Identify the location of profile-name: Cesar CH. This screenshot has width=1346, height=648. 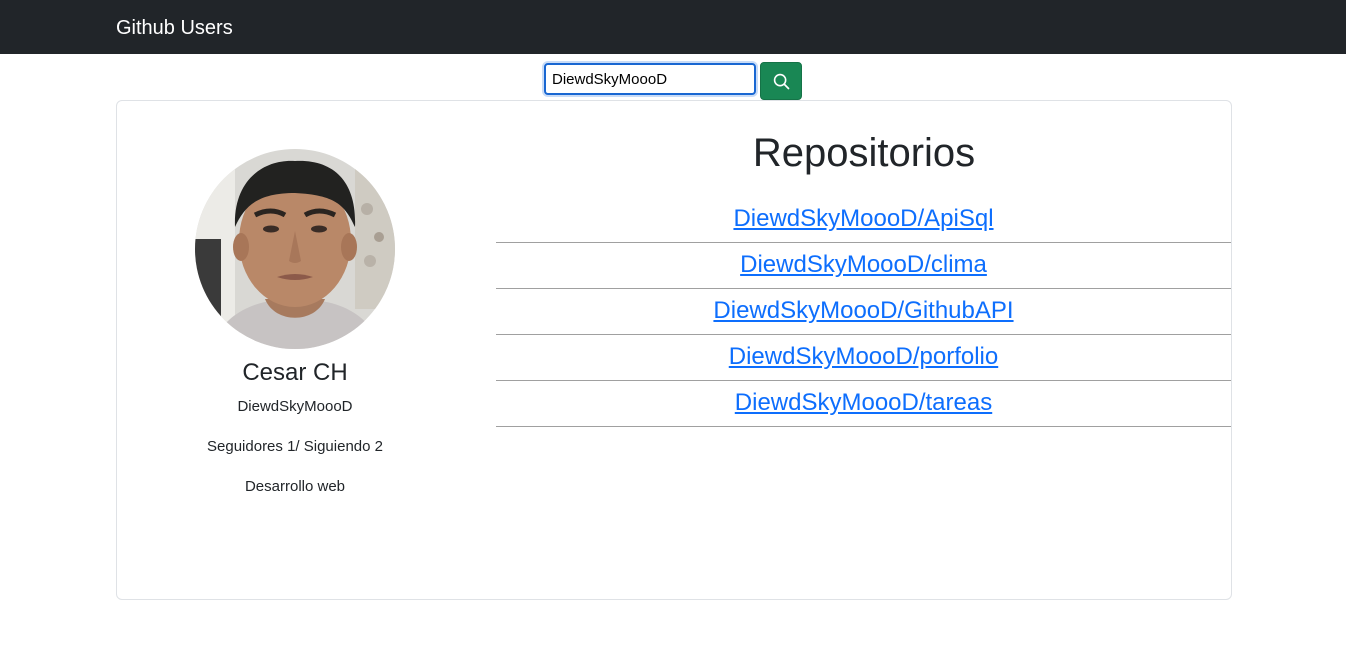
(295, 372).